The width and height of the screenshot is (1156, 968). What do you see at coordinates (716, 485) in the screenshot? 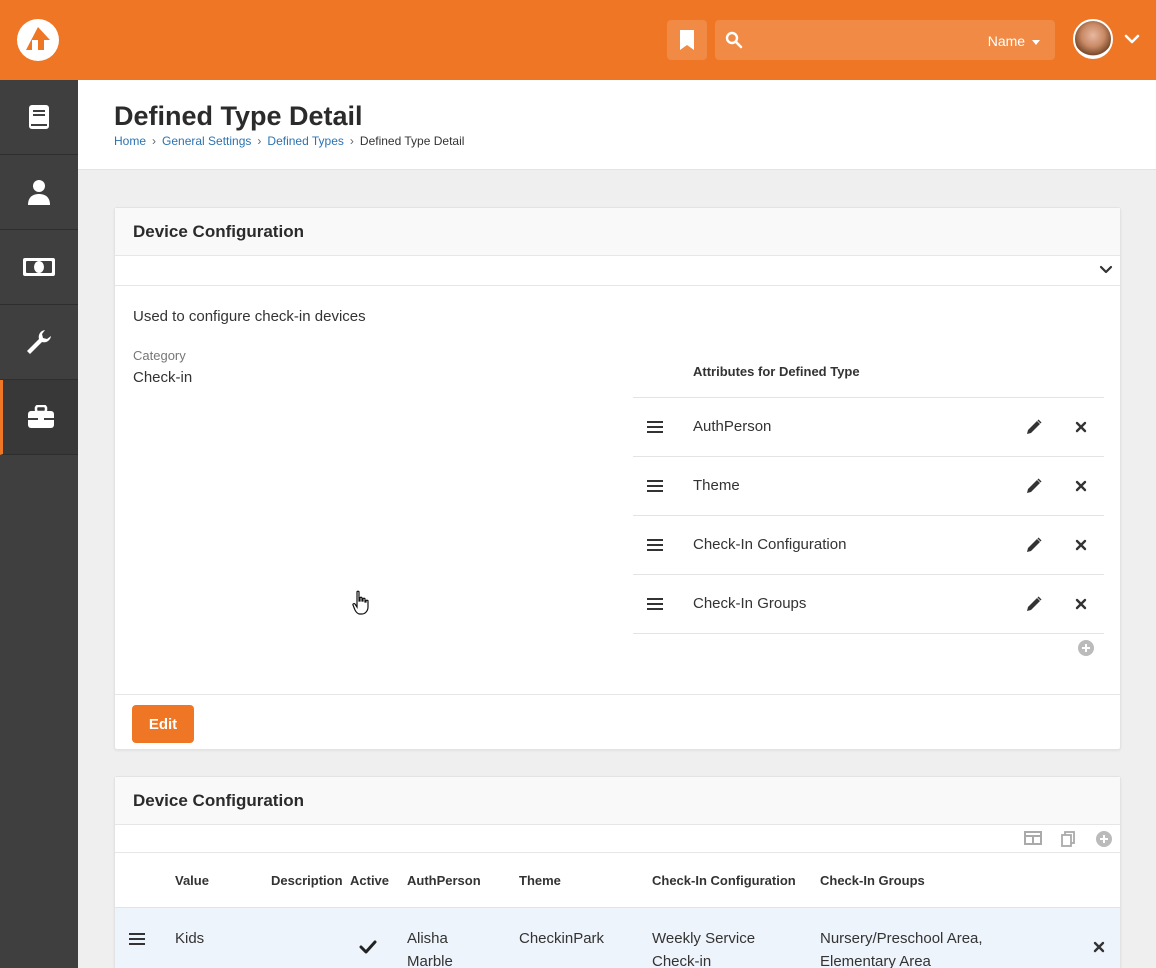
I see `attribute-name: Theme` at bounding box center [716, 485].